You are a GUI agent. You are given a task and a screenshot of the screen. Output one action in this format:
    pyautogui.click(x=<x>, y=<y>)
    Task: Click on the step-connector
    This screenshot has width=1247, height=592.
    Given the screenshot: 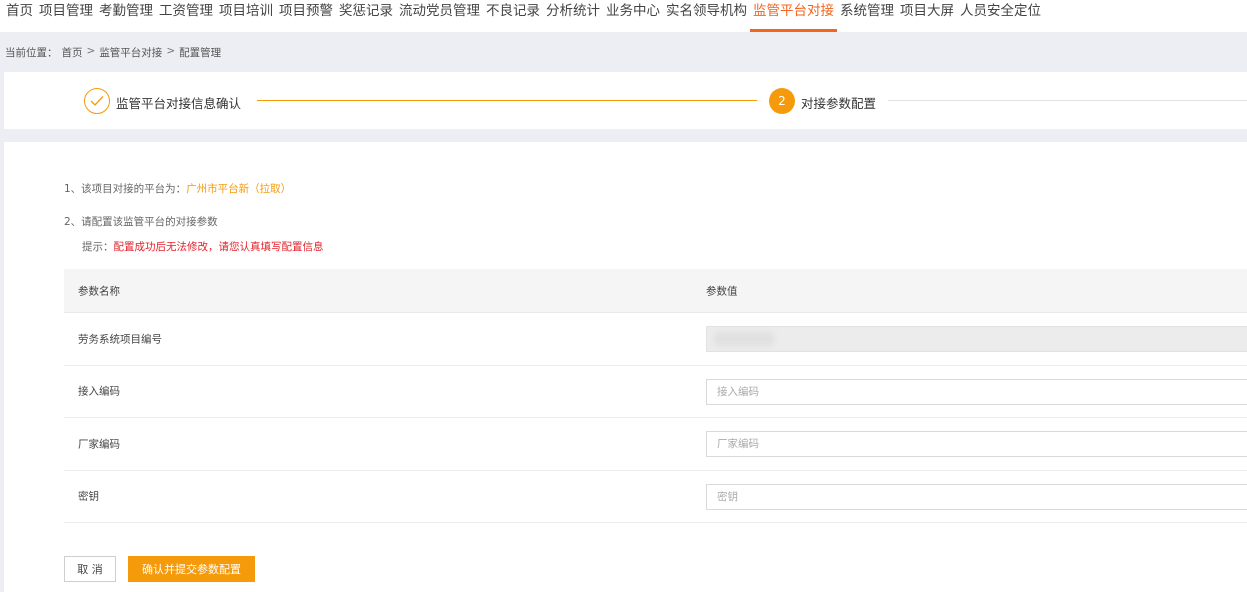 What is the action you would take?
    pyautogui.click(x=507, y=100)
    